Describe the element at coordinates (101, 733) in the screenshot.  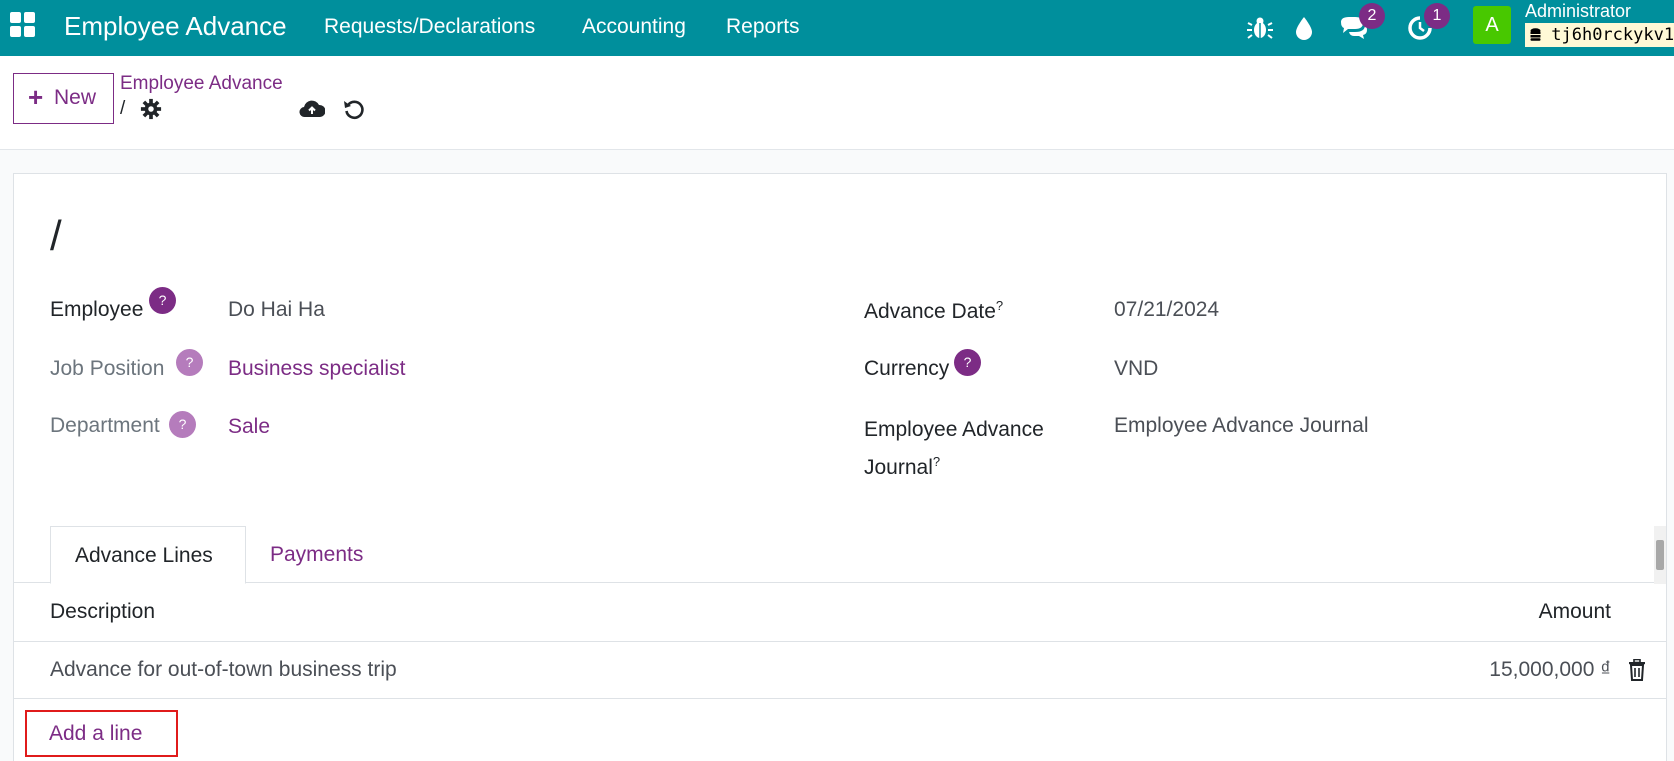
I see `add-a-line-link: Add a line` at that location.